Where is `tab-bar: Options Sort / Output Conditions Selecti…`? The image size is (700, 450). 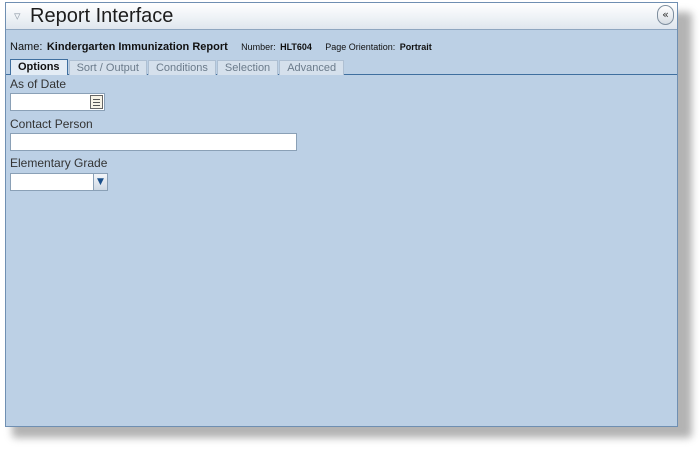 tab-bar: Options Sort / Output Conditions Selecti… is located at coordinates (343, 67).